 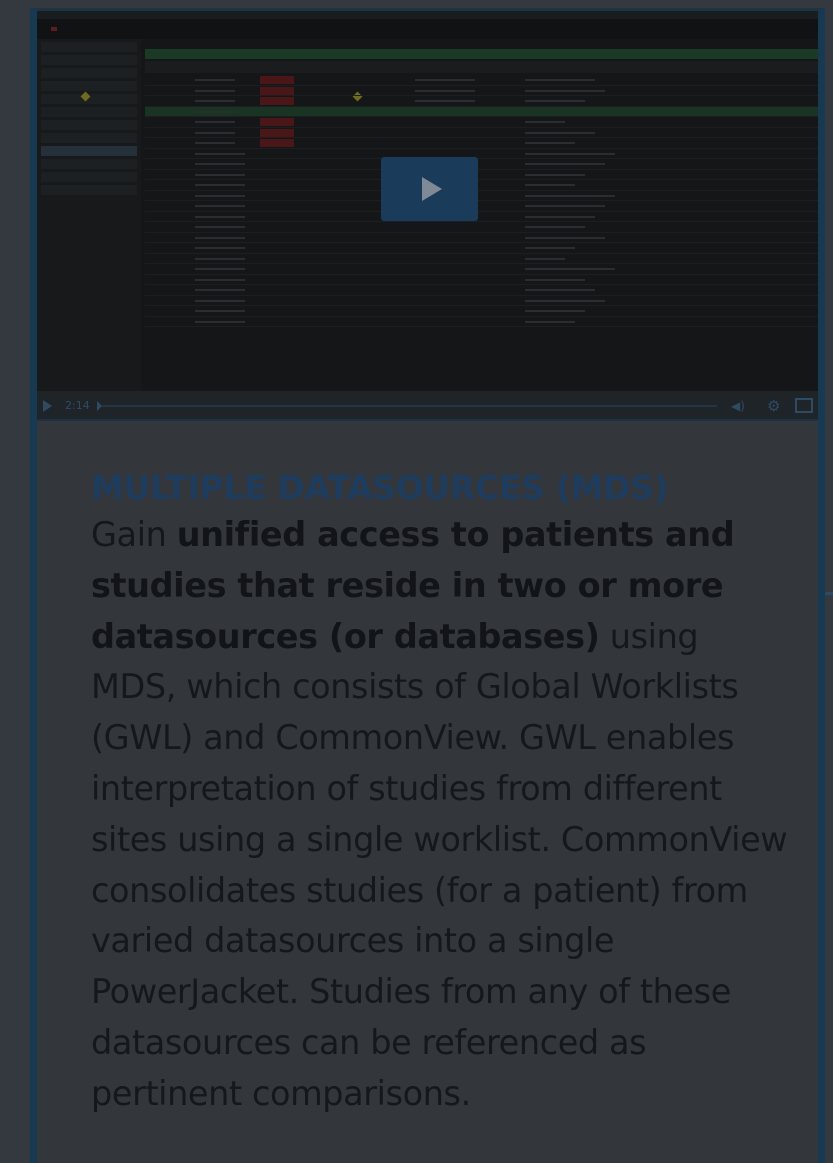 What do you see at coordinates (89, 215) in the screenshot?
I see `app-sidebar` at bounding box center [89, 215].